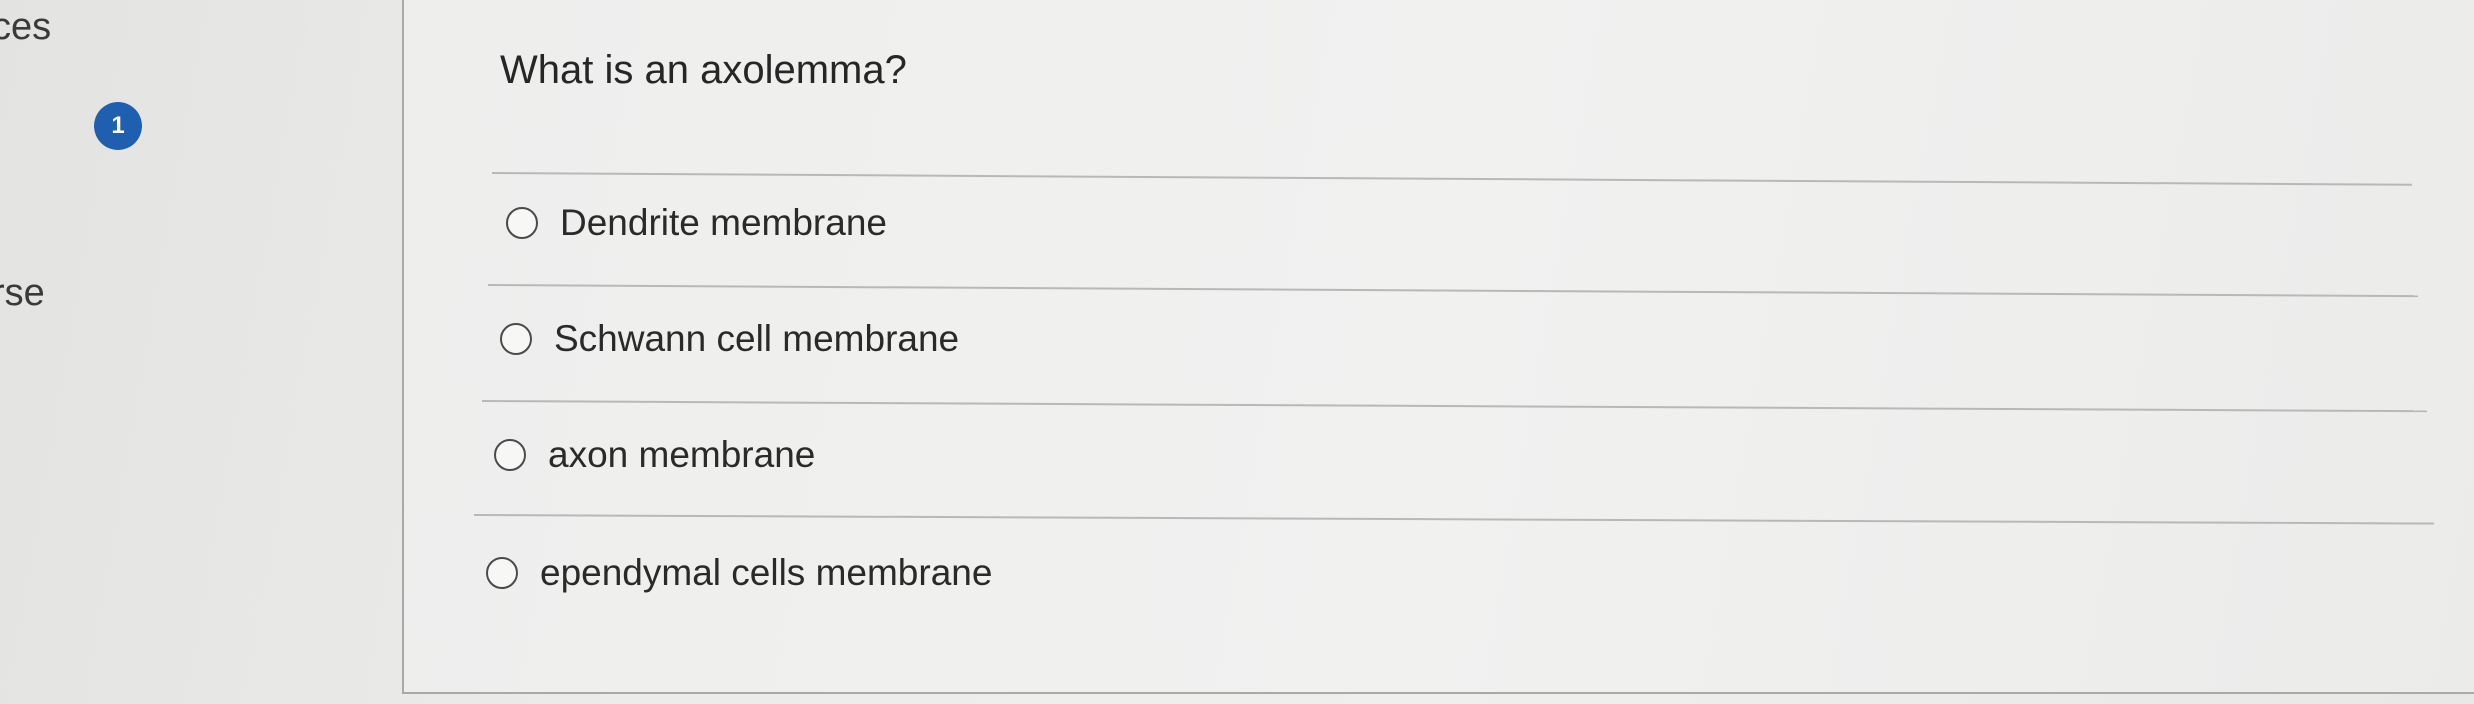 This screenshot has height=704, width=2474. I want to click on option-label: Dendrite membrane, so click(723, 222).